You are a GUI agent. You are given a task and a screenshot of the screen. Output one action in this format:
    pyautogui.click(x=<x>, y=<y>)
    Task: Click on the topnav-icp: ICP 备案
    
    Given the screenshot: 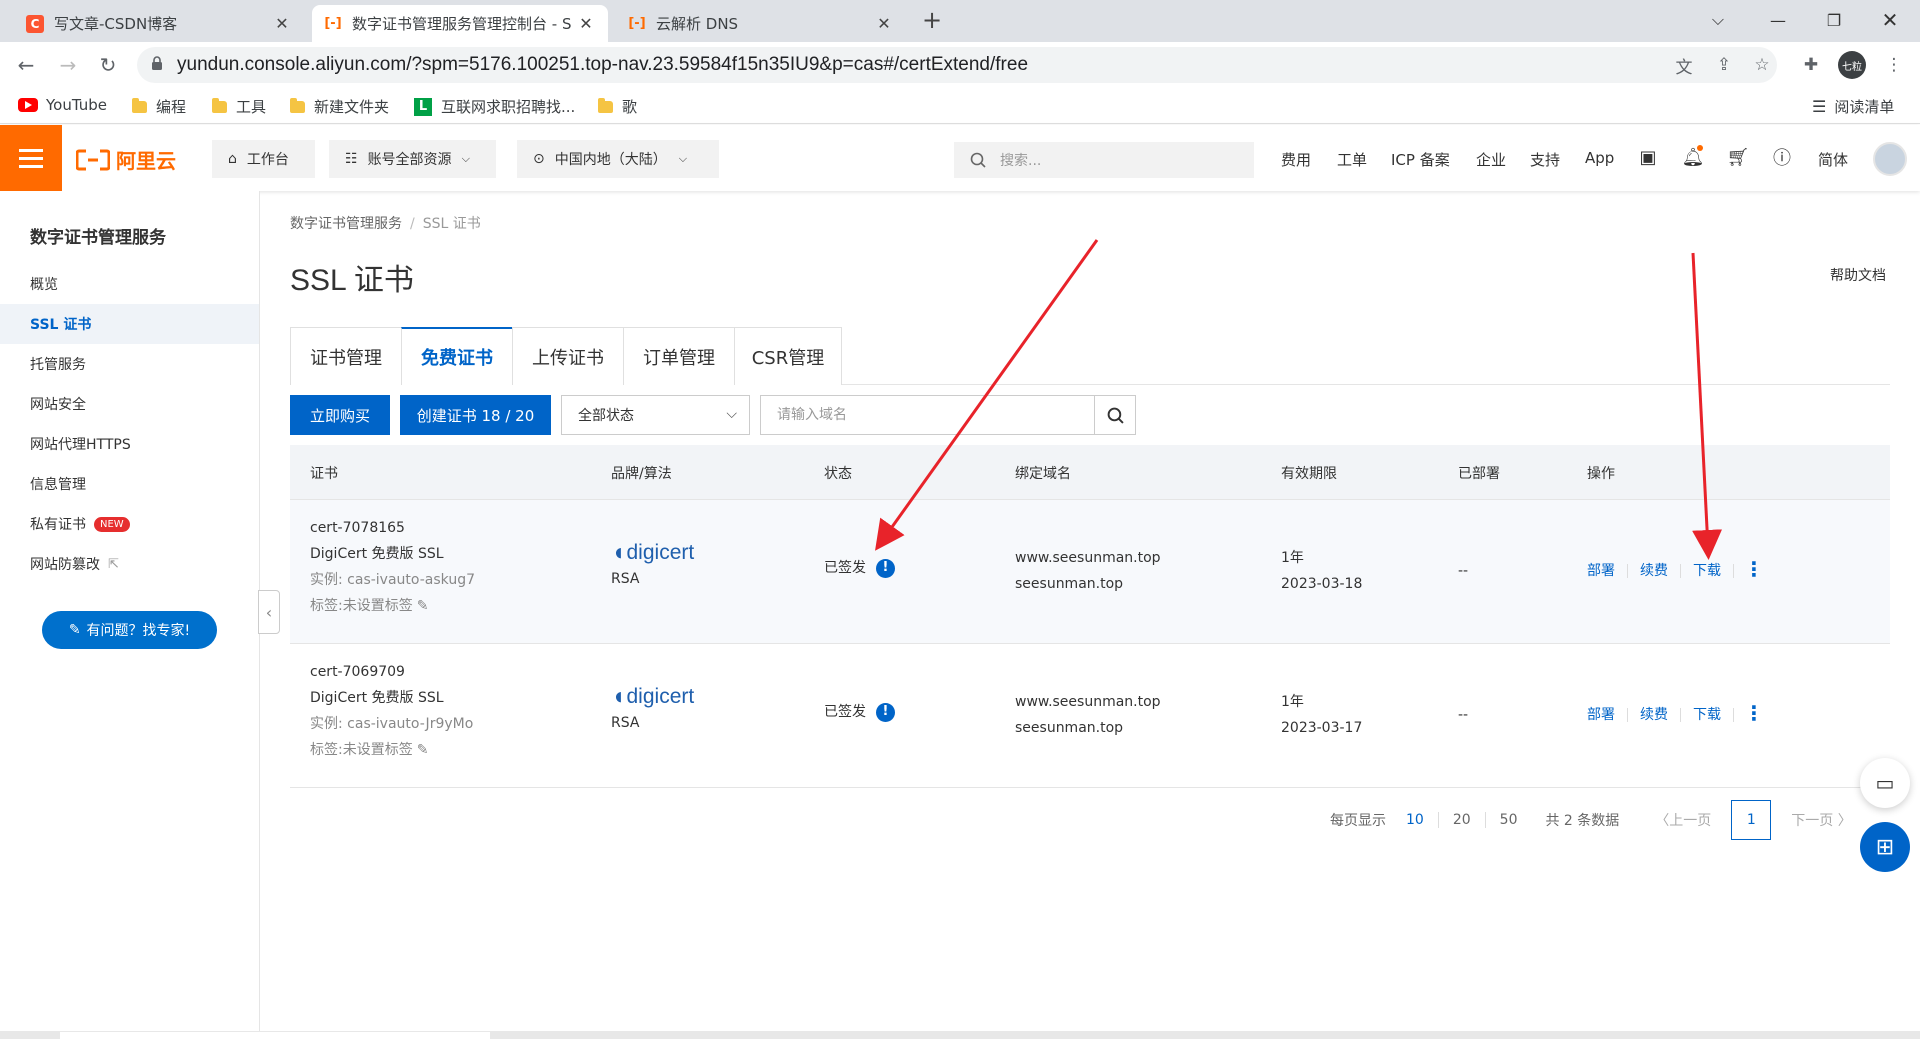 What is the action you would take?
    pyautogui.click(x=1420, y=159)
    